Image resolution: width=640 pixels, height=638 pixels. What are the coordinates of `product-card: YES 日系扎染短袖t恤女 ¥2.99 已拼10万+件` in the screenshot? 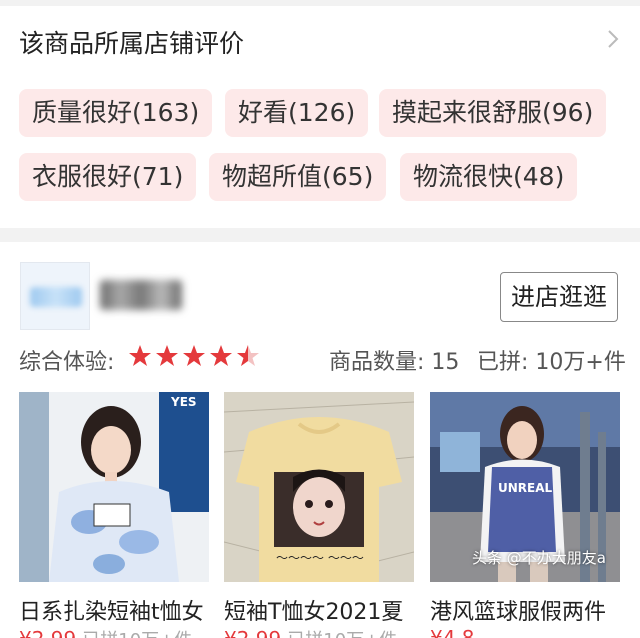 It's located at (114, 515).